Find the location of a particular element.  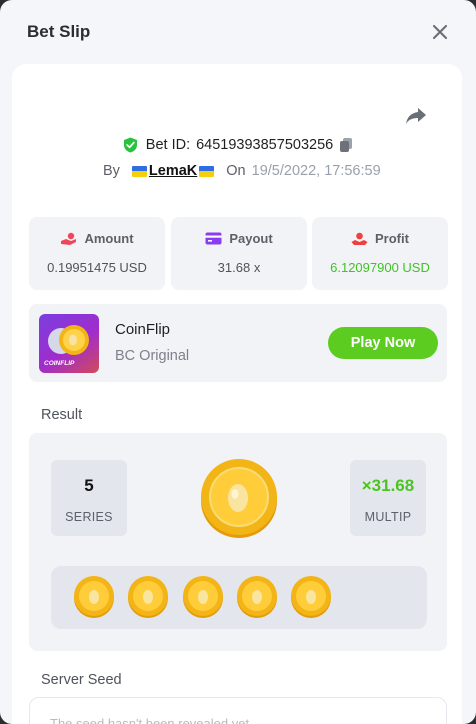

user-link: LemaK is located at coordinates (173, 171).